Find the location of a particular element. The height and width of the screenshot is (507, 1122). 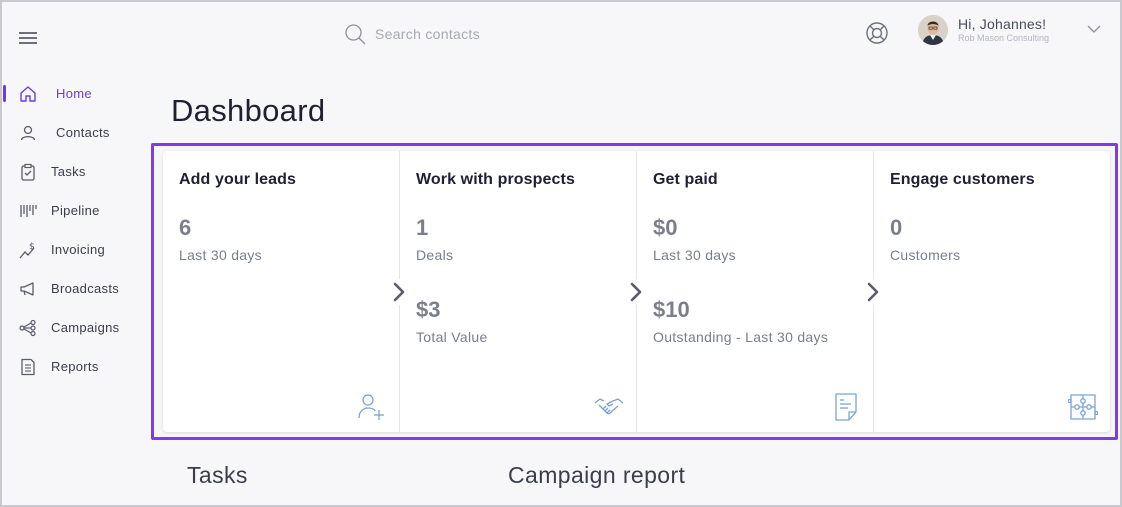

campaigns-icon is located at coordinates (28, 328).